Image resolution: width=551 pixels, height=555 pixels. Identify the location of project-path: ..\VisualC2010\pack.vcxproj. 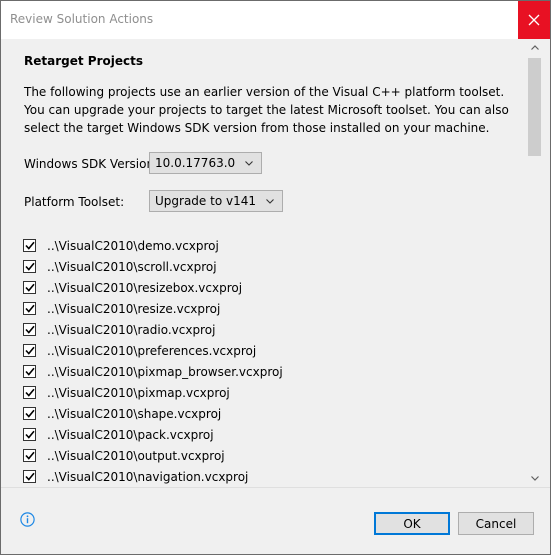
(130, 434).